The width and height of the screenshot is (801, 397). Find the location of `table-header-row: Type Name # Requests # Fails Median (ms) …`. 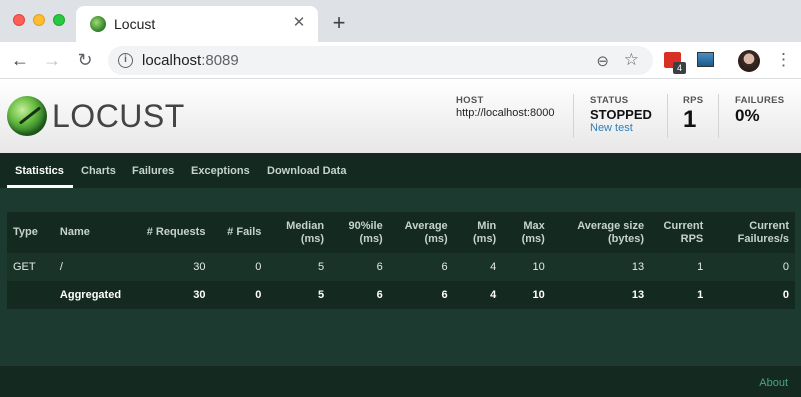

table-header-row: Type Name # Requests # Fails Median (ms) … is located at coordinates (401, 232).